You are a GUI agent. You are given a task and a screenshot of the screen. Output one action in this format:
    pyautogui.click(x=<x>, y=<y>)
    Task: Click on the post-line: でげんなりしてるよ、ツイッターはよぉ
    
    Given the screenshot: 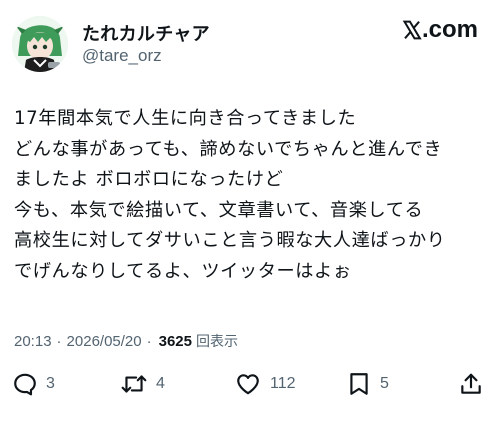 What is the action you would take?
    pyautogui.click(x=183, y=271)
    